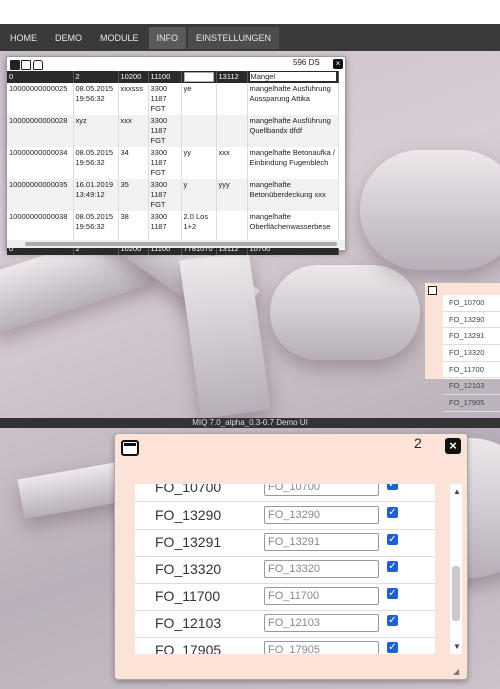 This screenshot has height=689, width=500. I want to click on table-cell: 08.05.2015 19:56:32, so click(96, 227).